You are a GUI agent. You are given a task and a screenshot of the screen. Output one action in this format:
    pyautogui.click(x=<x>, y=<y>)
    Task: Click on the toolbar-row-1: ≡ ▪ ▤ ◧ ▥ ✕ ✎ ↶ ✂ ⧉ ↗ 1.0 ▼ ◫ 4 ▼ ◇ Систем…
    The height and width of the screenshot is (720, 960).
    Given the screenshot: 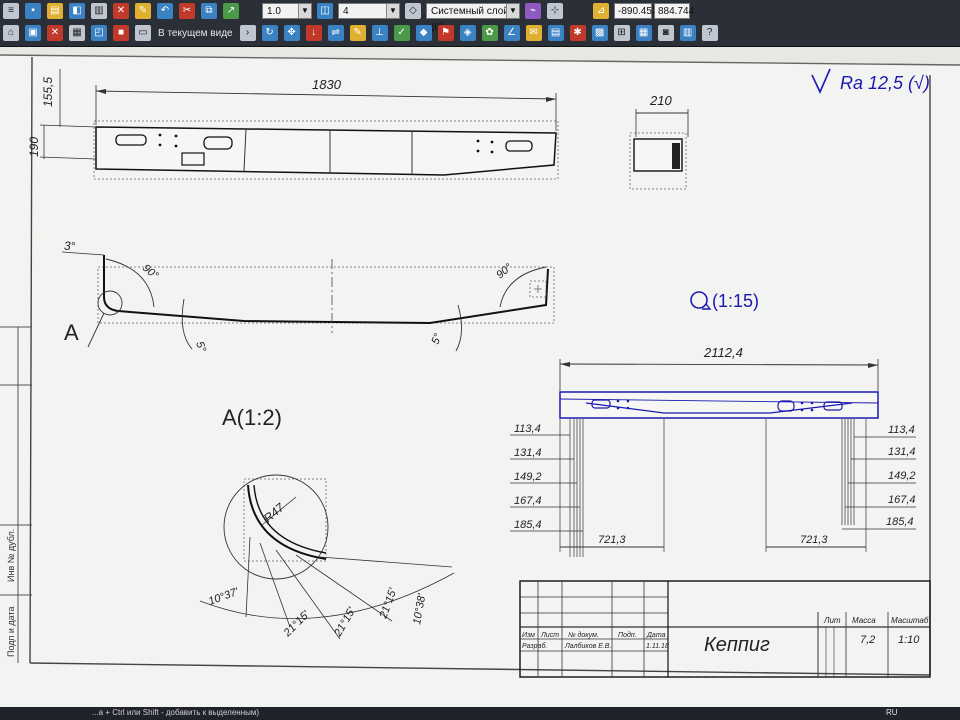 What is the action you would take?
    pyautogui.click(x=480, y=16)
    